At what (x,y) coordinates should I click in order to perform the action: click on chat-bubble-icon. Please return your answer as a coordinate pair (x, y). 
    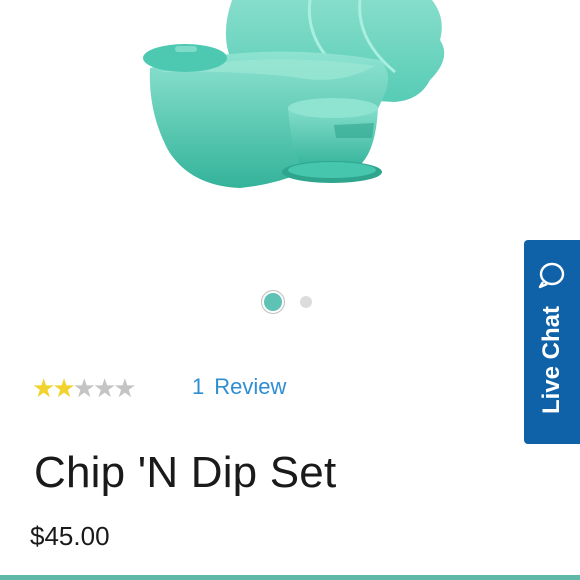
    Looking at the image, I should click on (552, 275).